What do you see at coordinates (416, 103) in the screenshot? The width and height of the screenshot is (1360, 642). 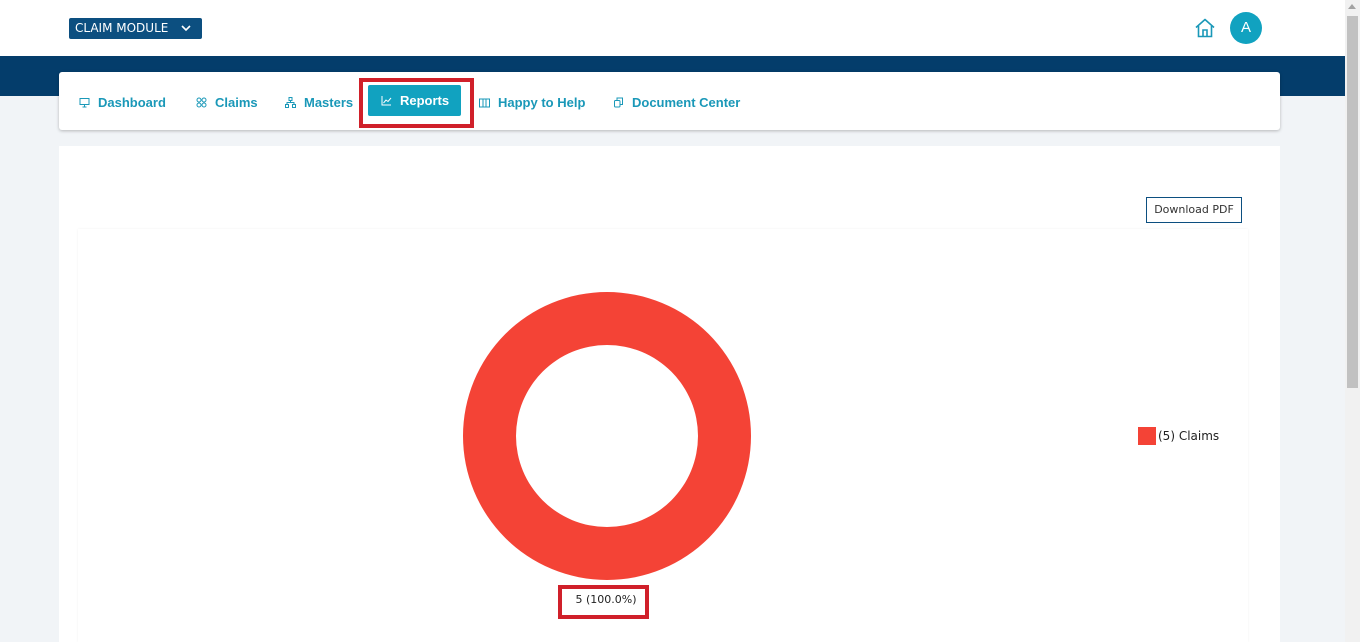 I see `reports-highlight-box` at bounding box center [416, 103].